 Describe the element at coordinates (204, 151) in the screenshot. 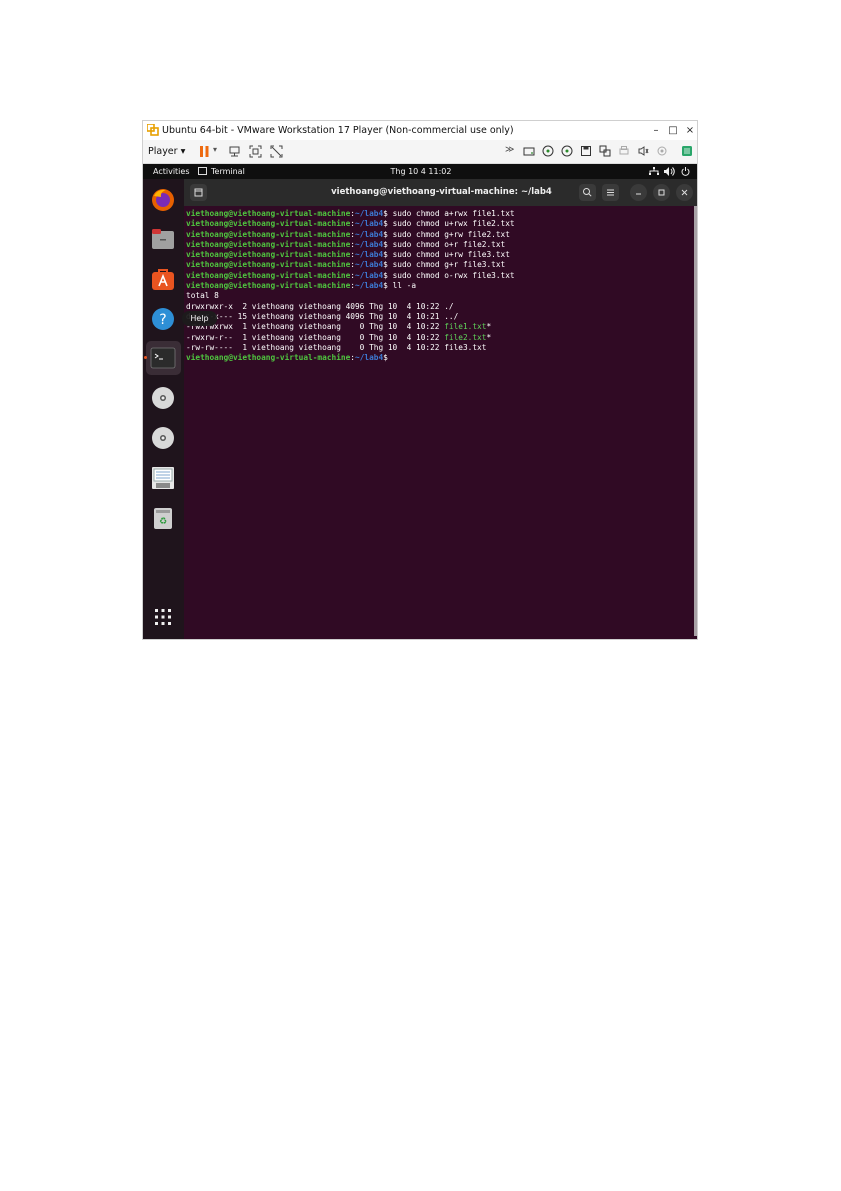

I see `pause-icon` at that location.